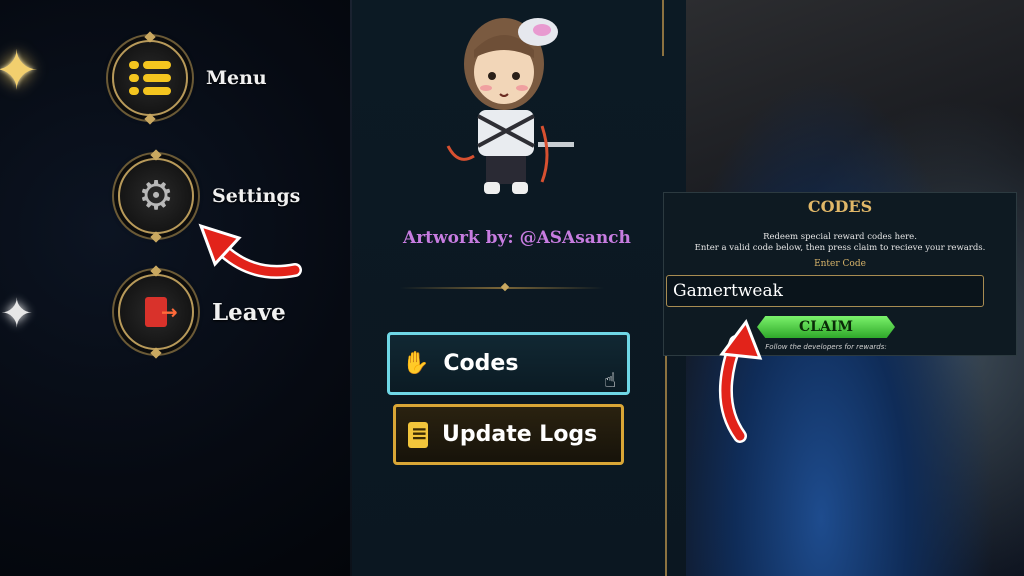 This screenshot has height=576, width=1024. I want to click on exit-door-icon, so click(156, 312).